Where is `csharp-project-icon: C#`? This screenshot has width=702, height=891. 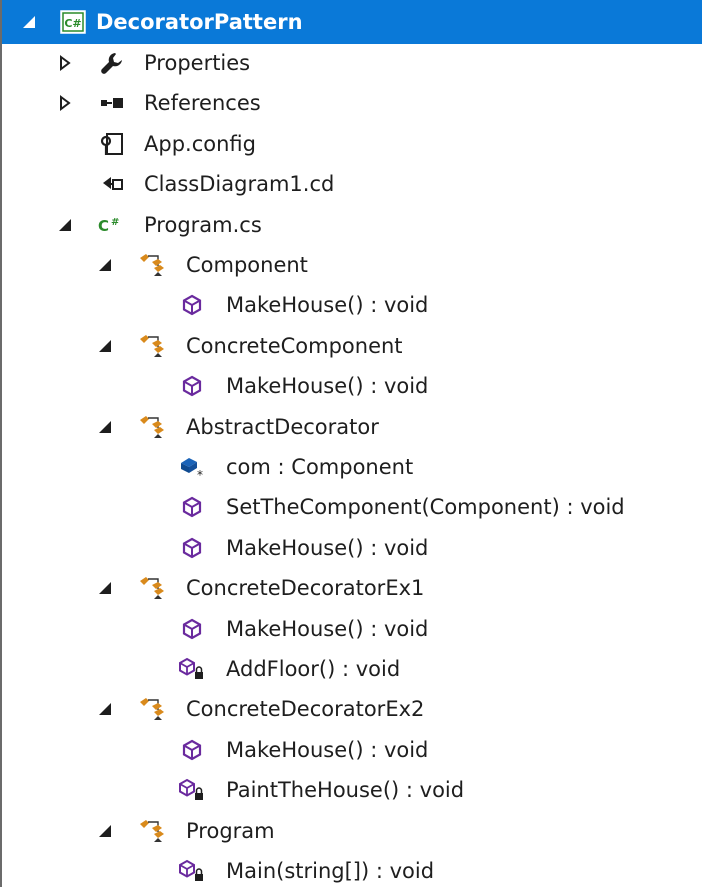
csharp-project-icon: C# is located at coordinates (73, 22).